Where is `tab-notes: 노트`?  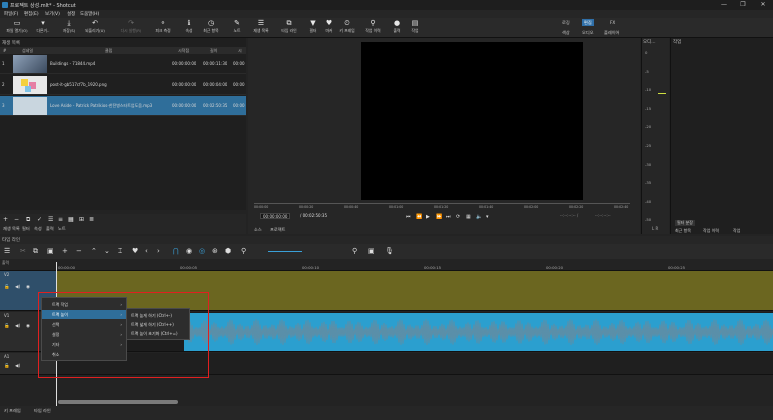
tab-notes: 노트 is located at coordinates (62, 229).